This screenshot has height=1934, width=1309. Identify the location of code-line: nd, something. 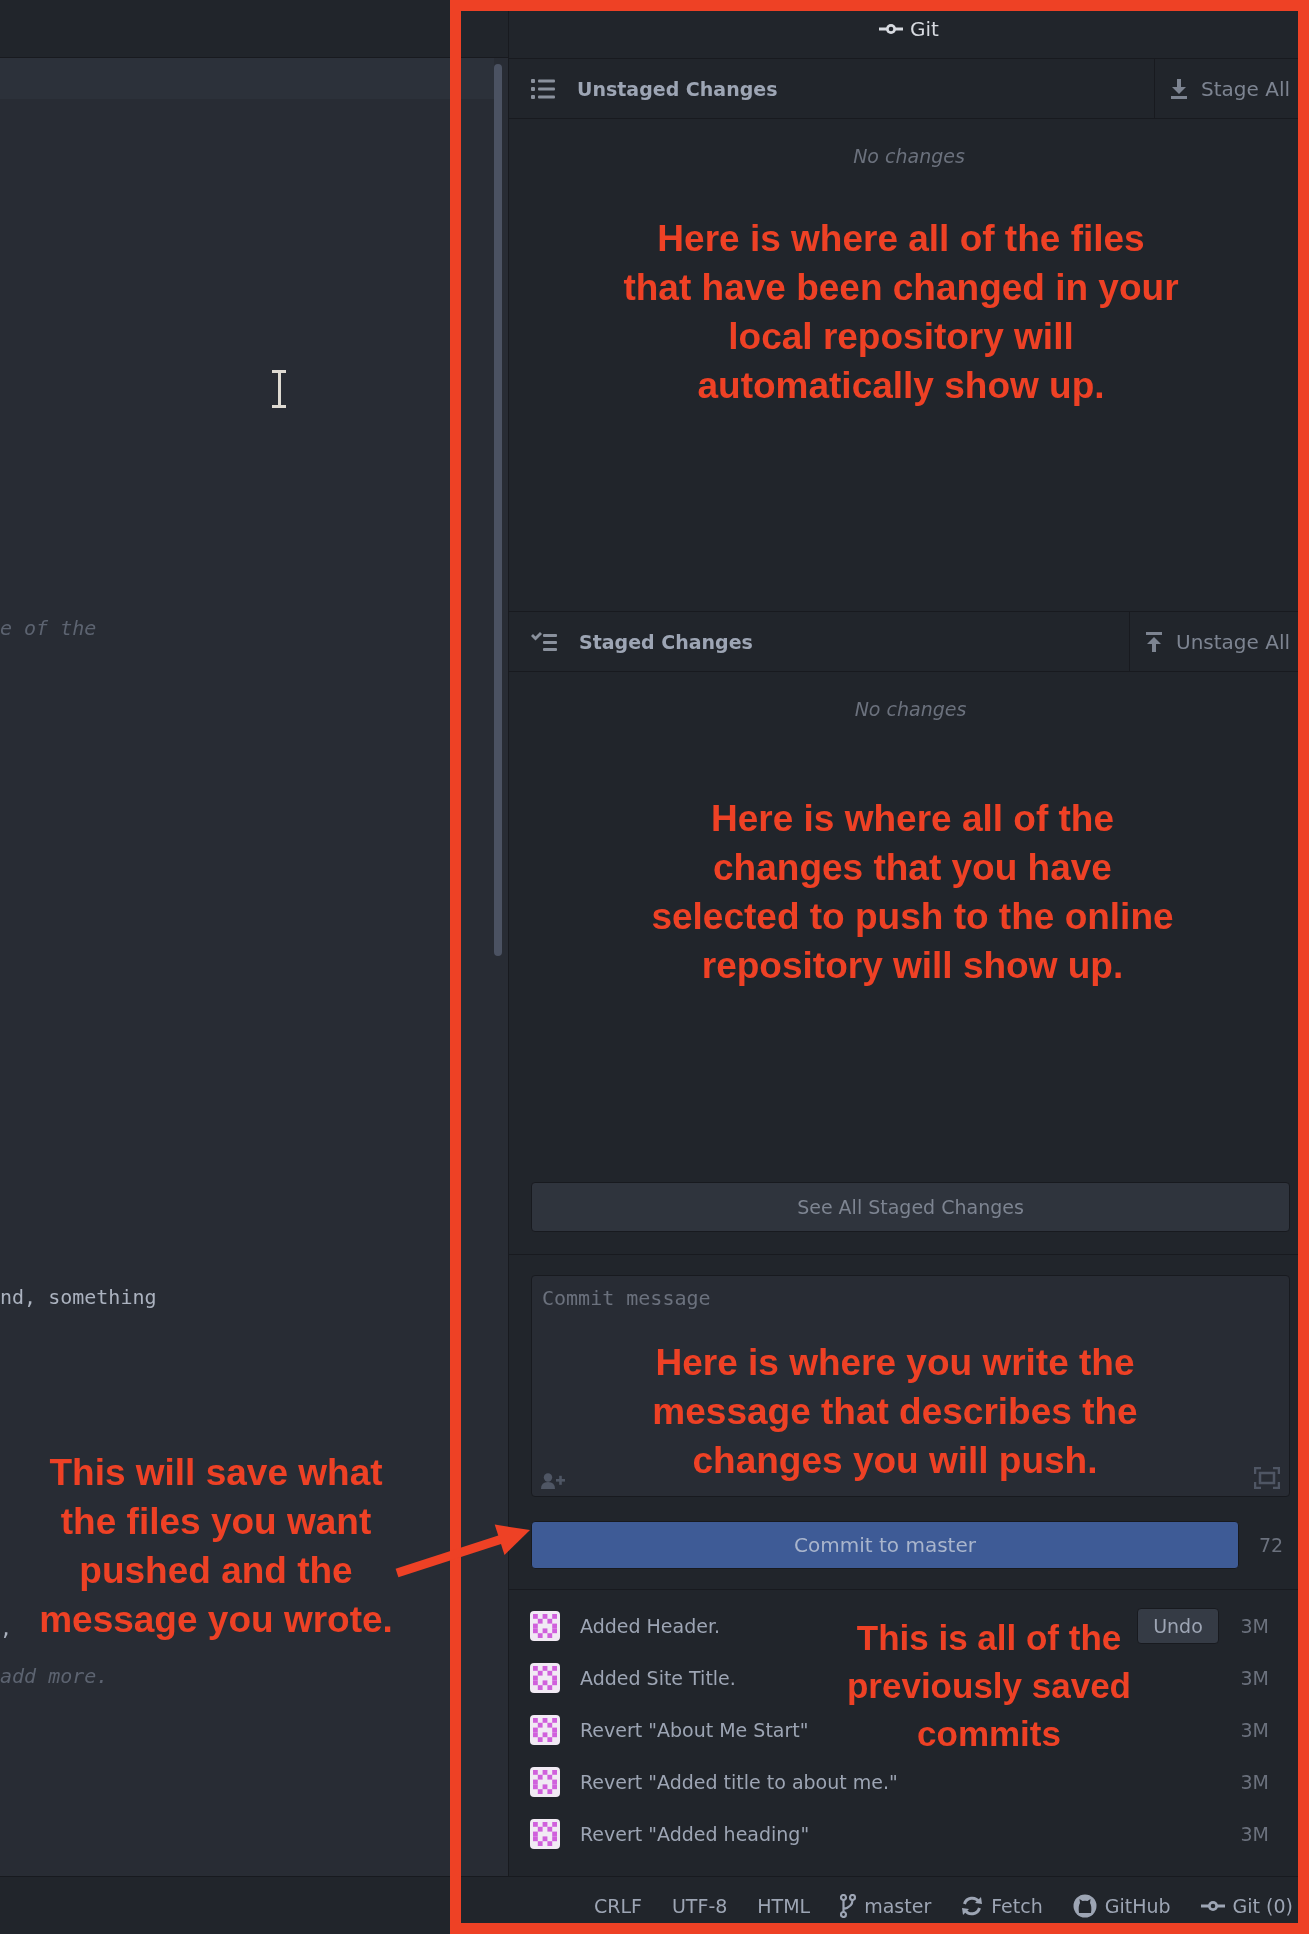
(78, 1297).